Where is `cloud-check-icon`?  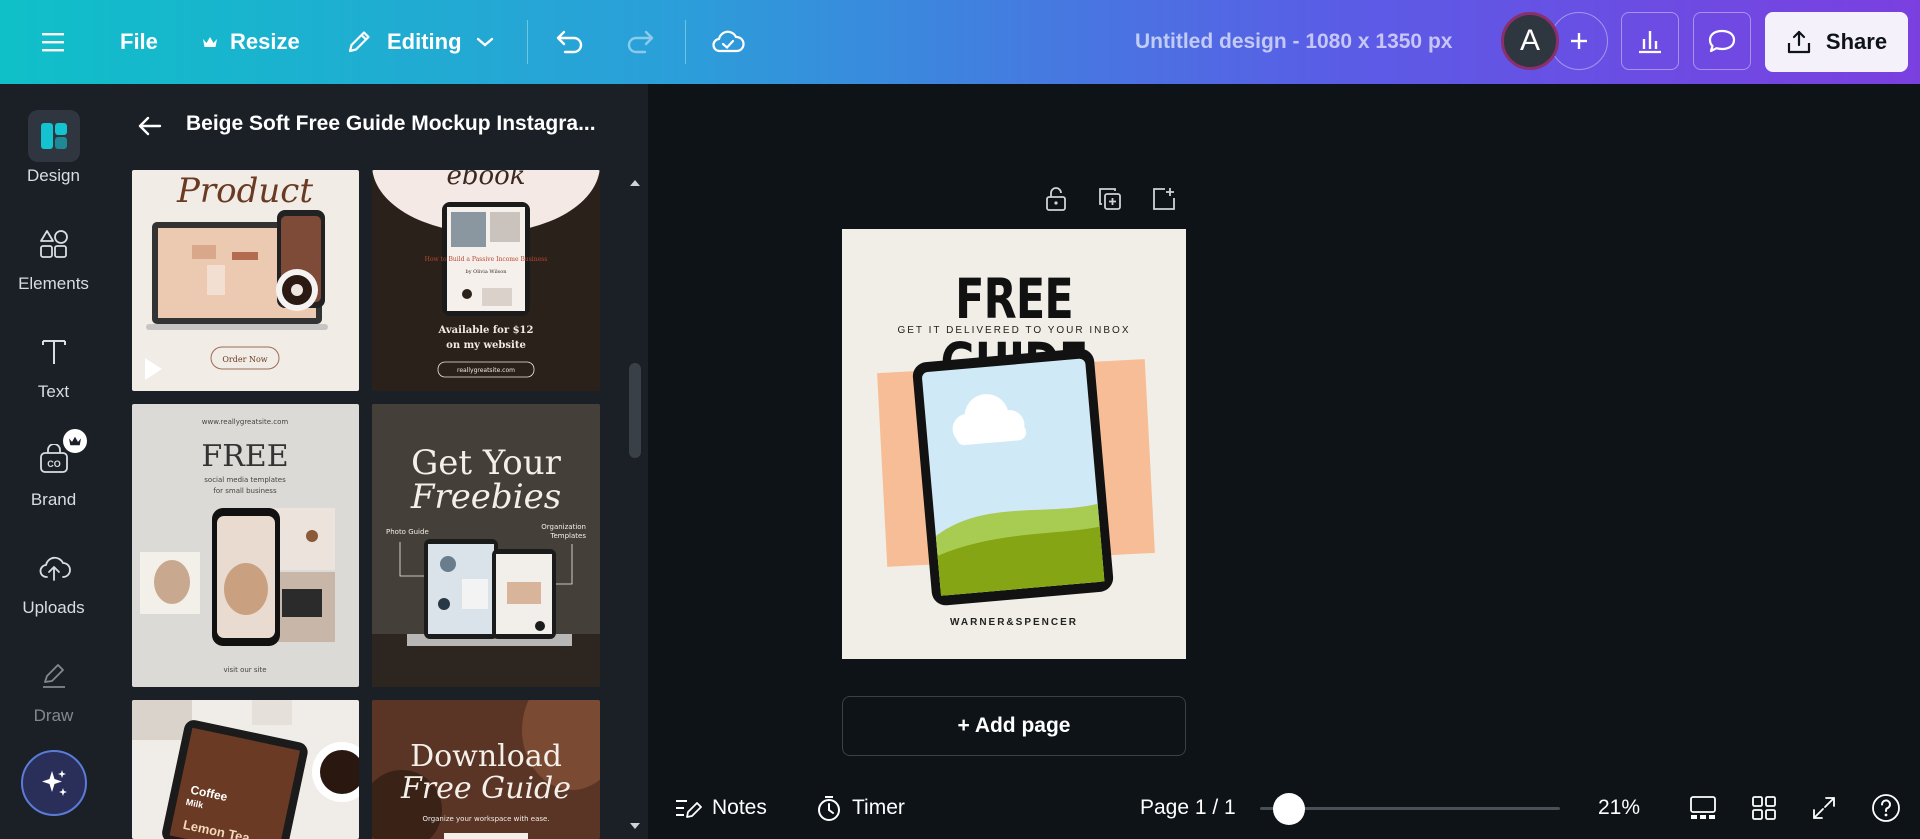 cloud-check-icon is located at coordinates (728, 41).